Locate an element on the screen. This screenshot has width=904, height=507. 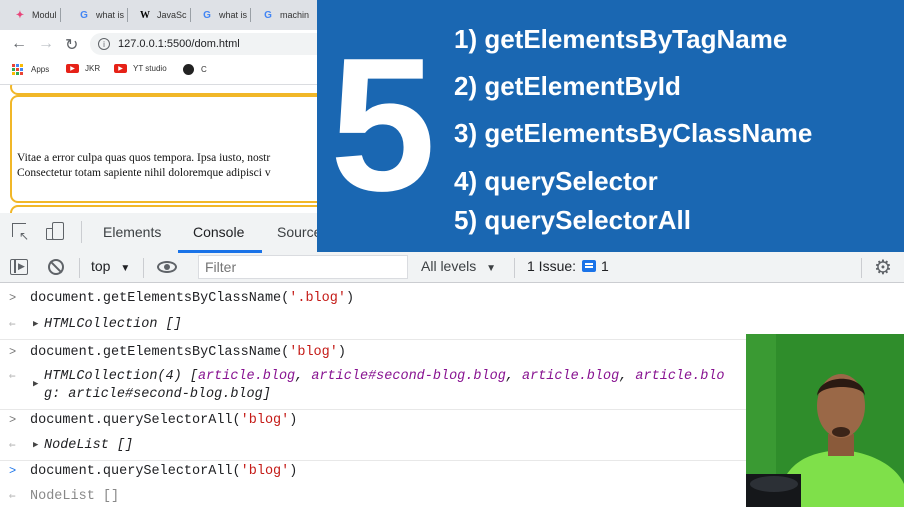
gear-icon: ⚙ is located at coordinates (883, 267).